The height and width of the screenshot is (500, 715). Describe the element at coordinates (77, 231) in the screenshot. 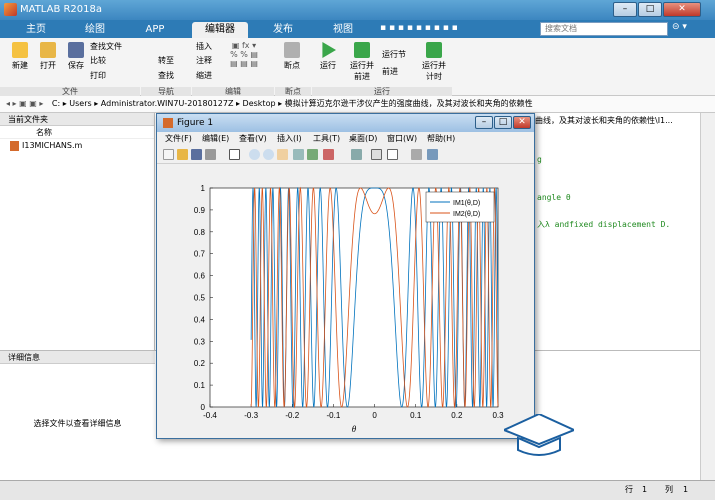

I see `current-folder-panel: 当前文件夹 名称 I13MICHANS.m` at that location.